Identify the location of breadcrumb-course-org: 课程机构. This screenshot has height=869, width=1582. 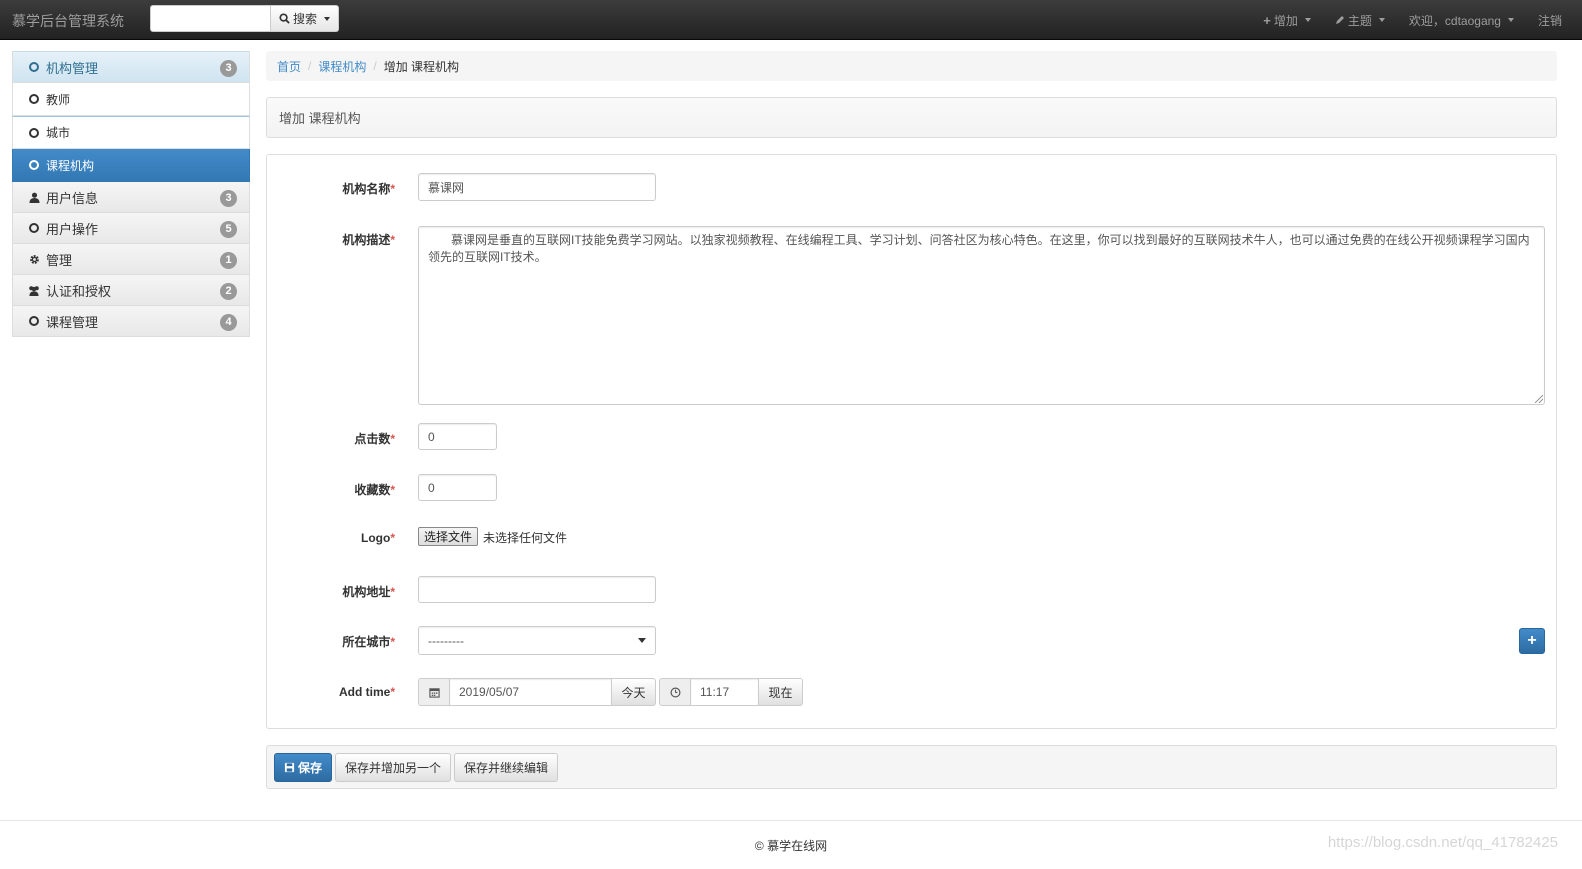
(342, 66).